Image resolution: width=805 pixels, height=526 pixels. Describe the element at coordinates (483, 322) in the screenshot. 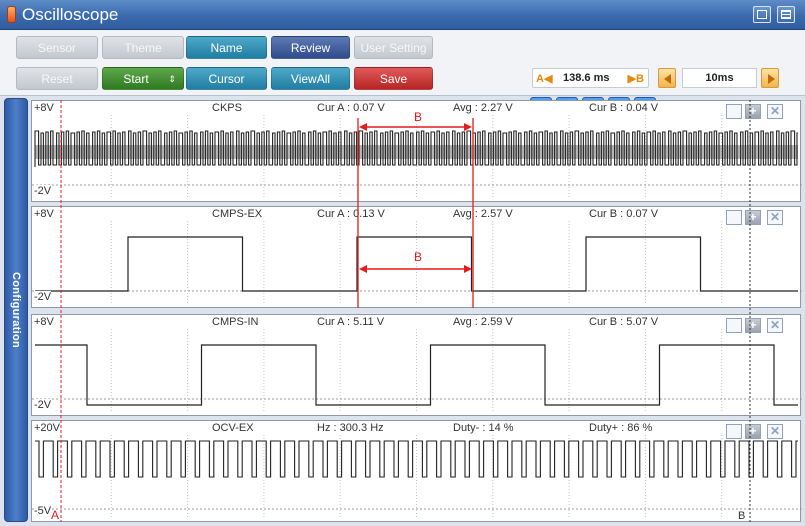

I see `measurement-2: Avg : 2.59 V` at that location.